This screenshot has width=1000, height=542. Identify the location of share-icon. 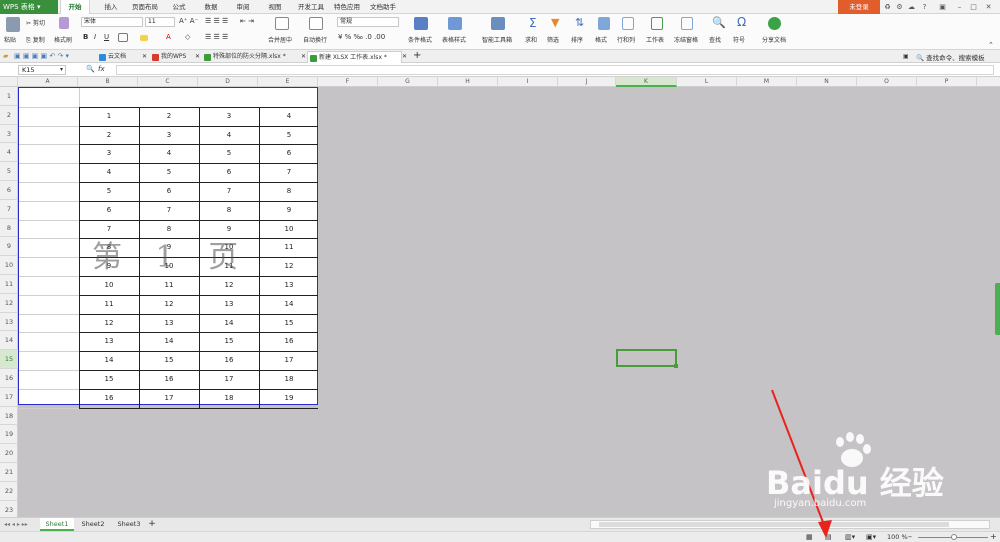
(774, 23).